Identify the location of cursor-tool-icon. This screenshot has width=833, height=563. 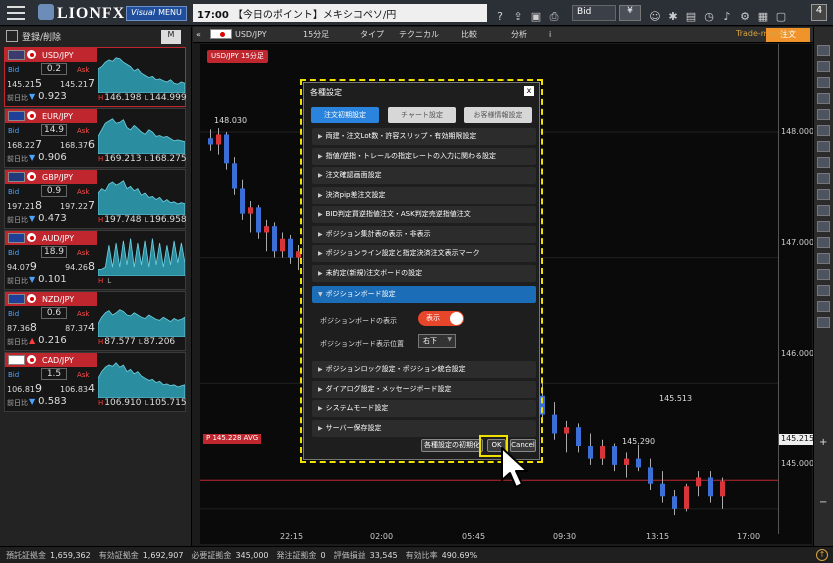
(823, 50).